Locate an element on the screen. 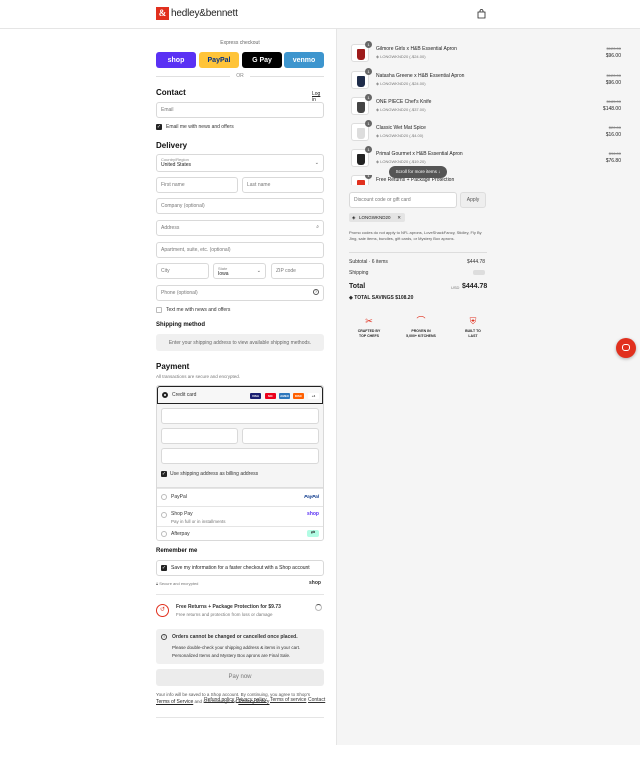 This screenshot has height=772, width=640. email-news-checkbox: ✓ is located at coordinates (159, 127).